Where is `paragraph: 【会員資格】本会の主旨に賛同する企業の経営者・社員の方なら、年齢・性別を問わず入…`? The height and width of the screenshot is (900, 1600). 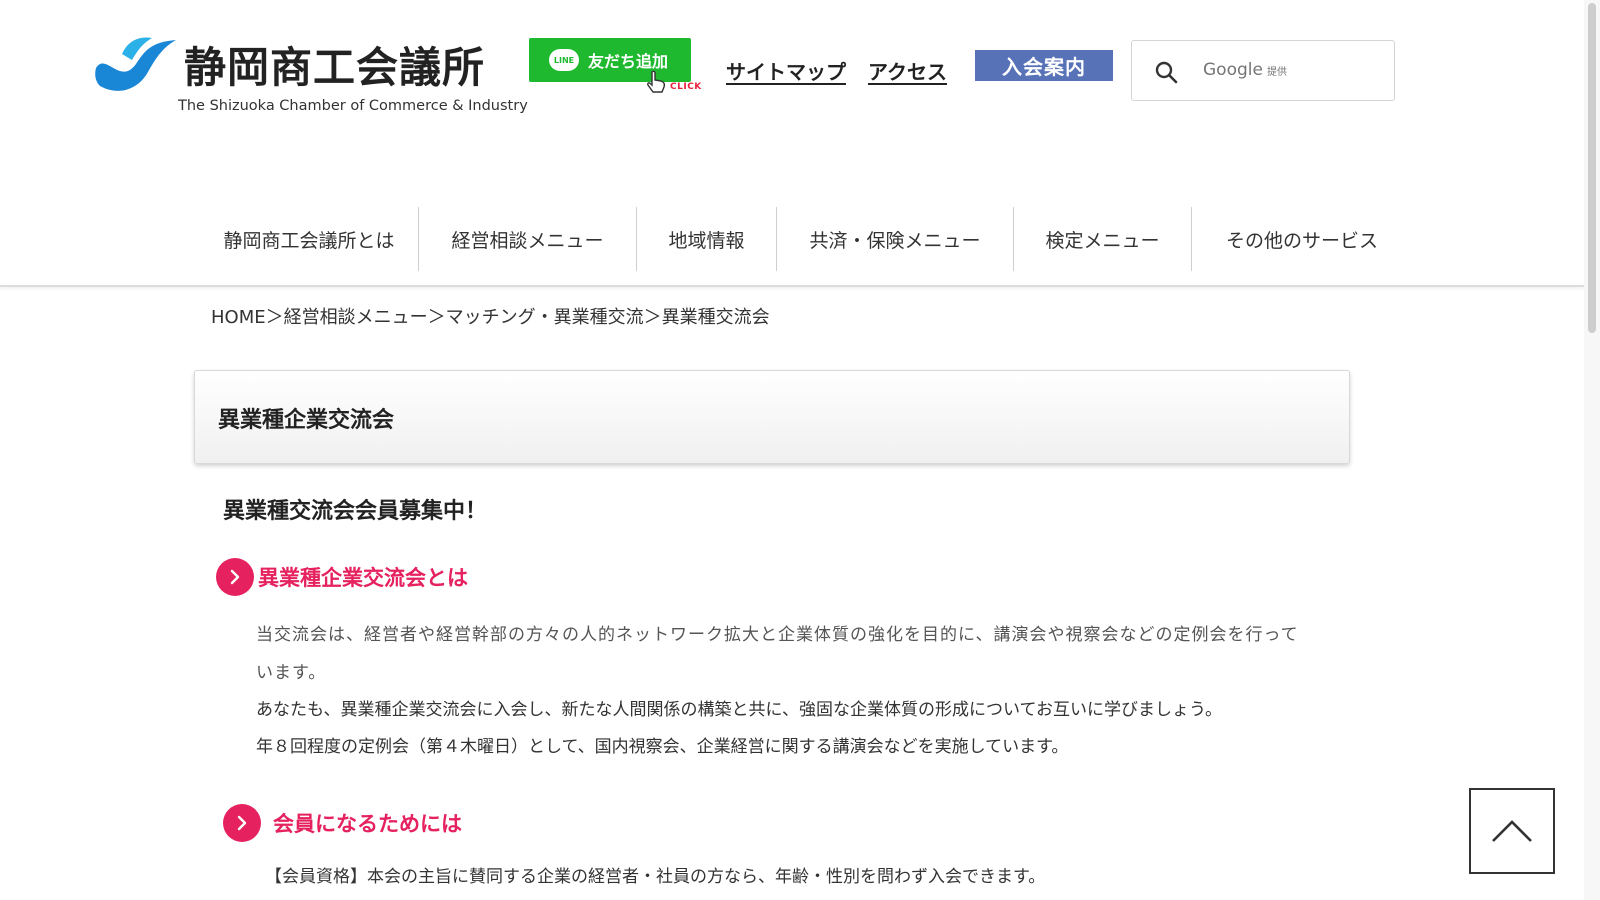
paragraph: 【会員資格】本会の主旨に賛同する企業の経営者・社員の方なら、年齢・性別を問わず入… is located at coordinates (655, 877).